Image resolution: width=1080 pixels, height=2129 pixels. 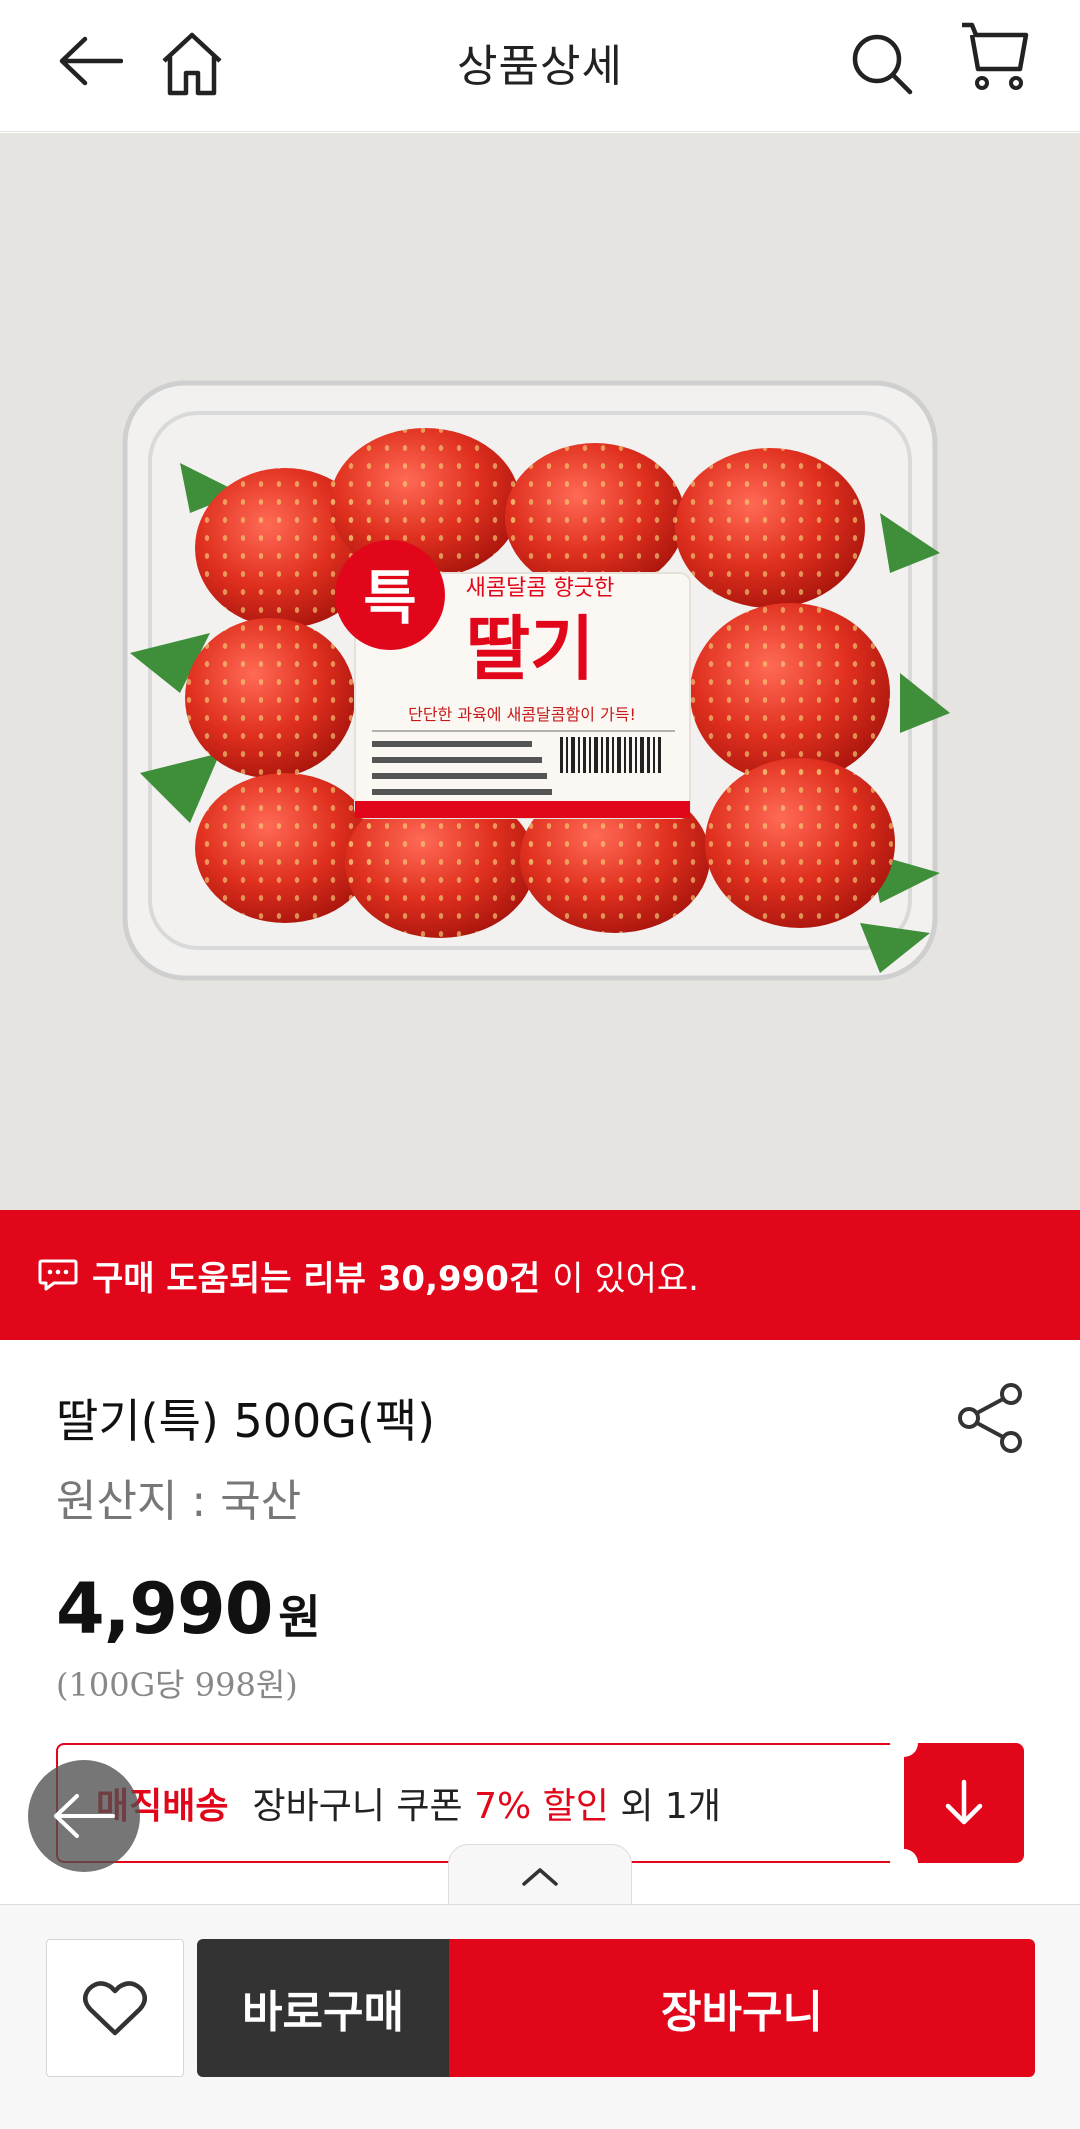 I want to click on coupon-text: 장바구니 쿠폰 7% 할인 외 1개, so click(x=486, y=1803).